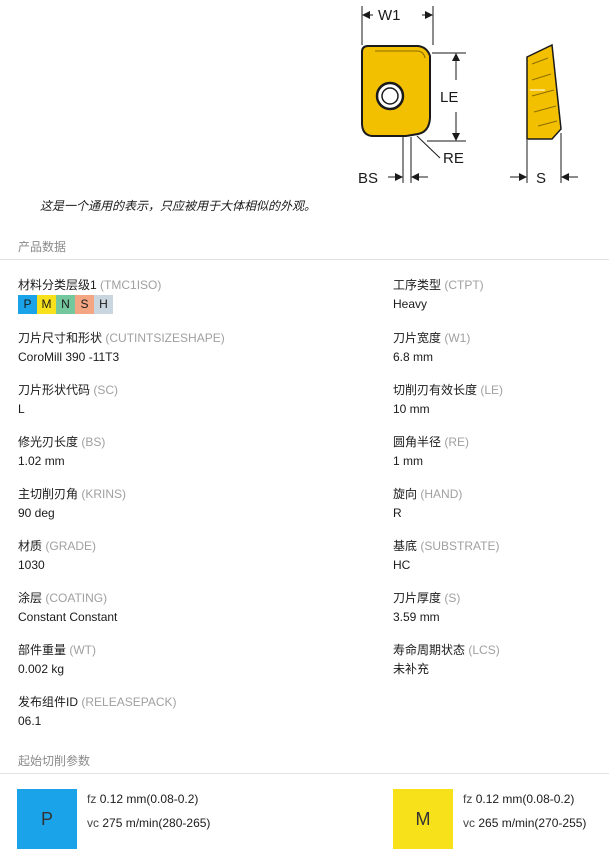  What do you see at coordinates (493, 347) in the screenshot?
I see `prop-w1: 刀片宽度 (W1) 6.8 mm` at bounding box center [493, 347].